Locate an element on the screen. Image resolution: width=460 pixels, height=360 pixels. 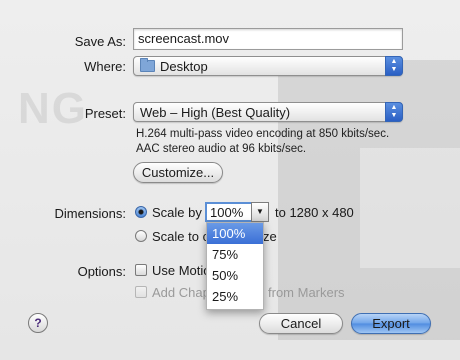
chevron-down-icon: ▼ is located at coordinates (260, 212).